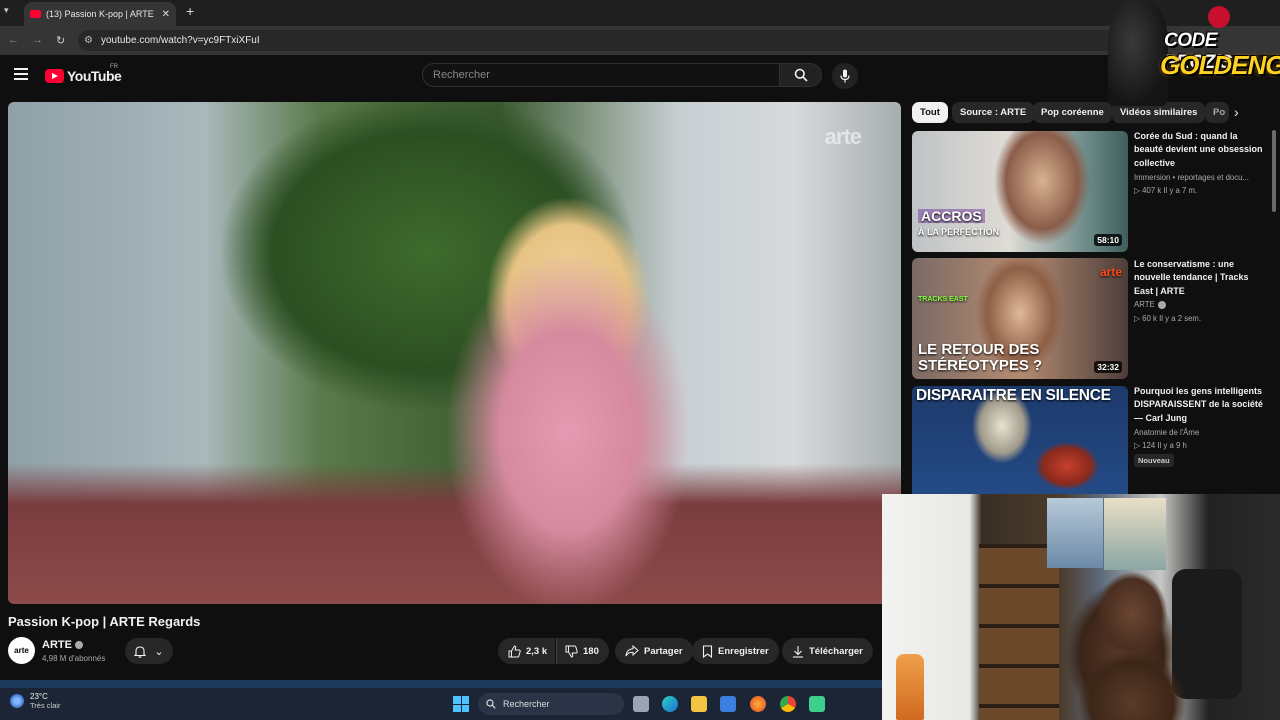 This screenshot has height=720, width=1280. Describe the element at coordinates (699, 704) in the screenshot. I see `file-explorer-icon` at that location.